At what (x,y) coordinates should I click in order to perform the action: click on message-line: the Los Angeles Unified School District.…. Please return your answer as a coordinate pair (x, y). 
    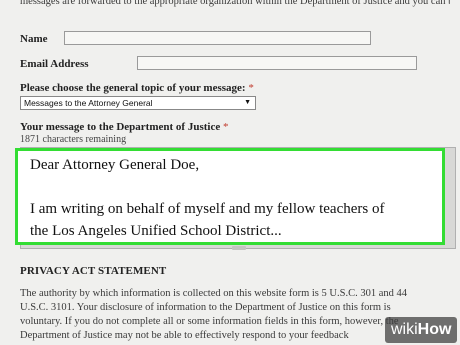
    Looking at the image, I should click on (156, 231).